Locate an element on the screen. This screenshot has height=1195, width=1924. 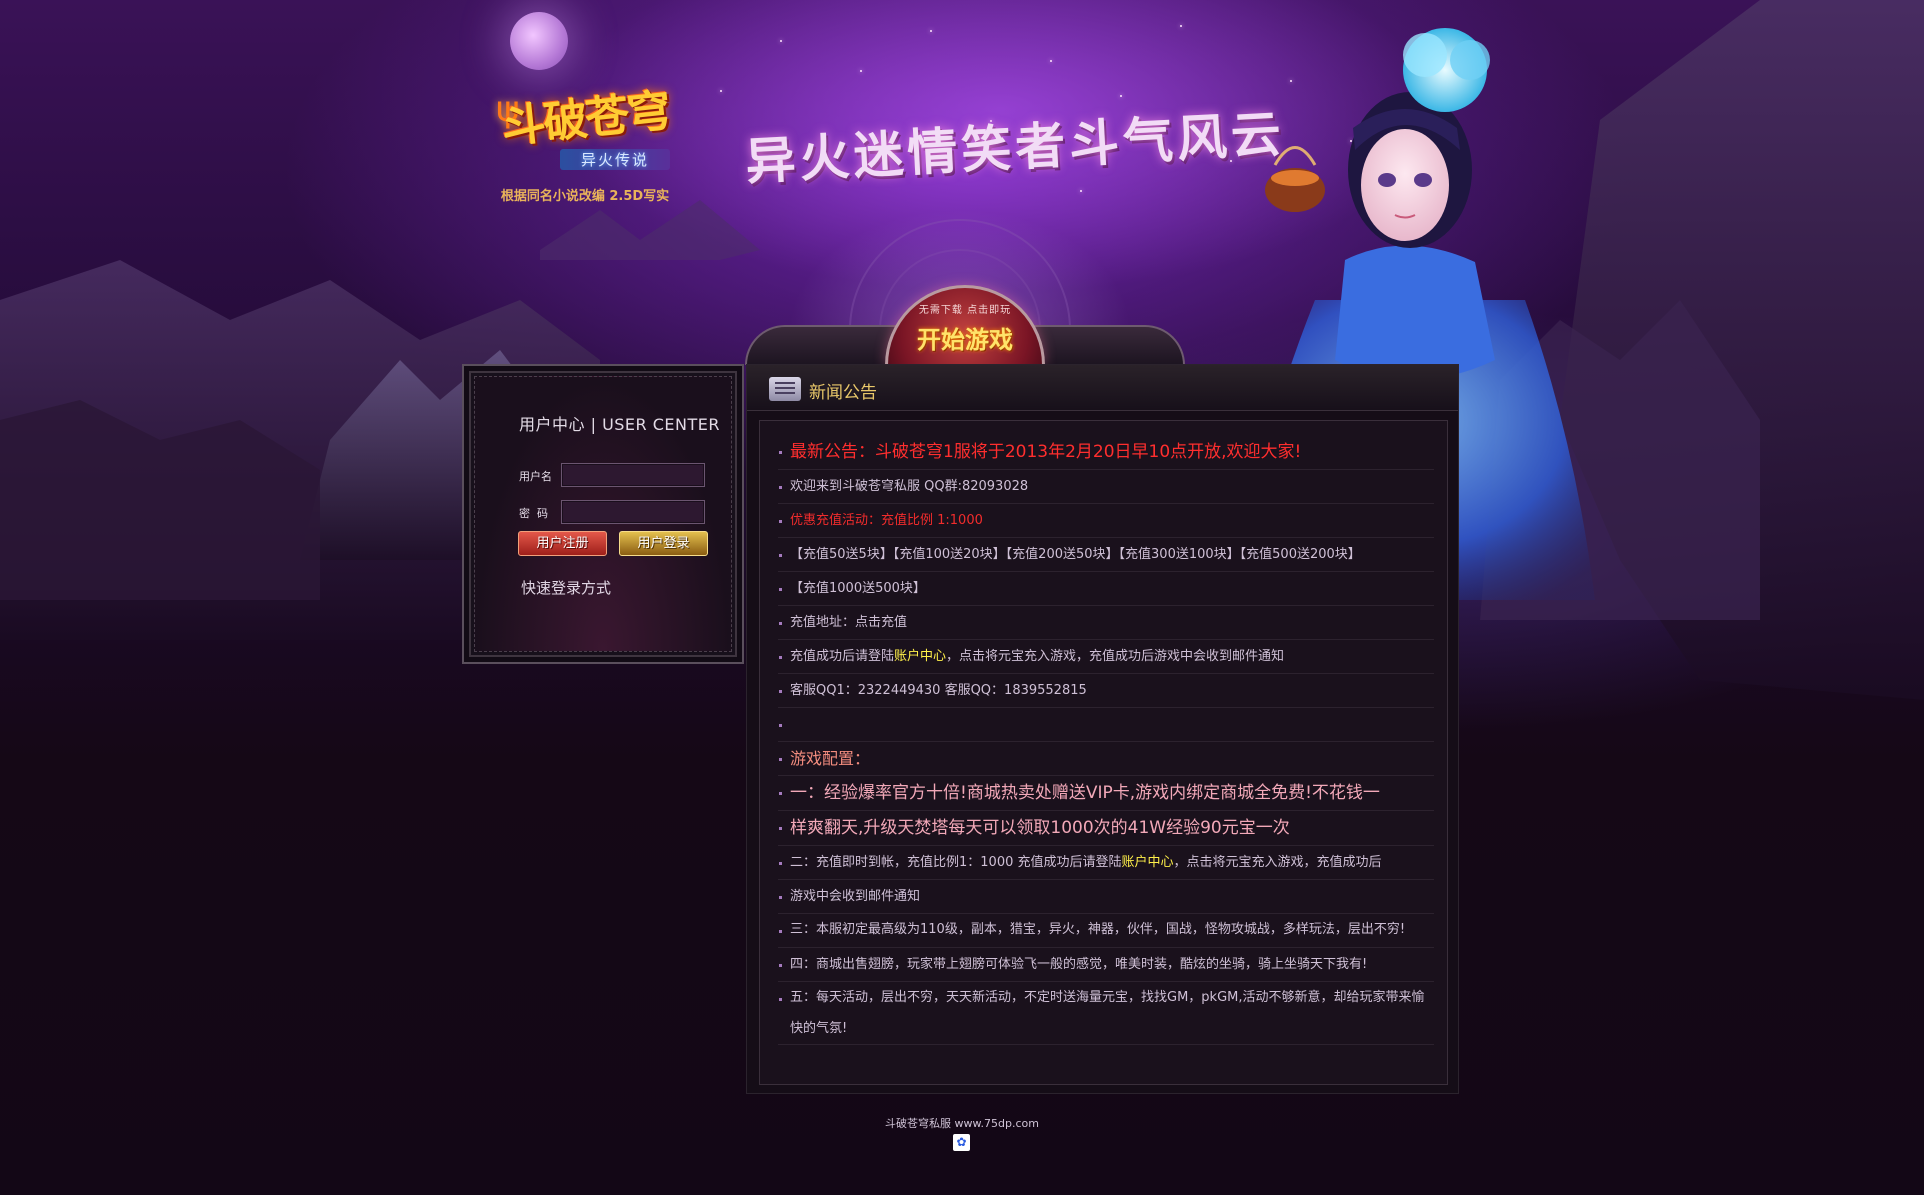
config-2-prefix: 二：充值即时到帐，充值比例1：1000 充值成功后请登陆 is located at coordinates (956, 862).